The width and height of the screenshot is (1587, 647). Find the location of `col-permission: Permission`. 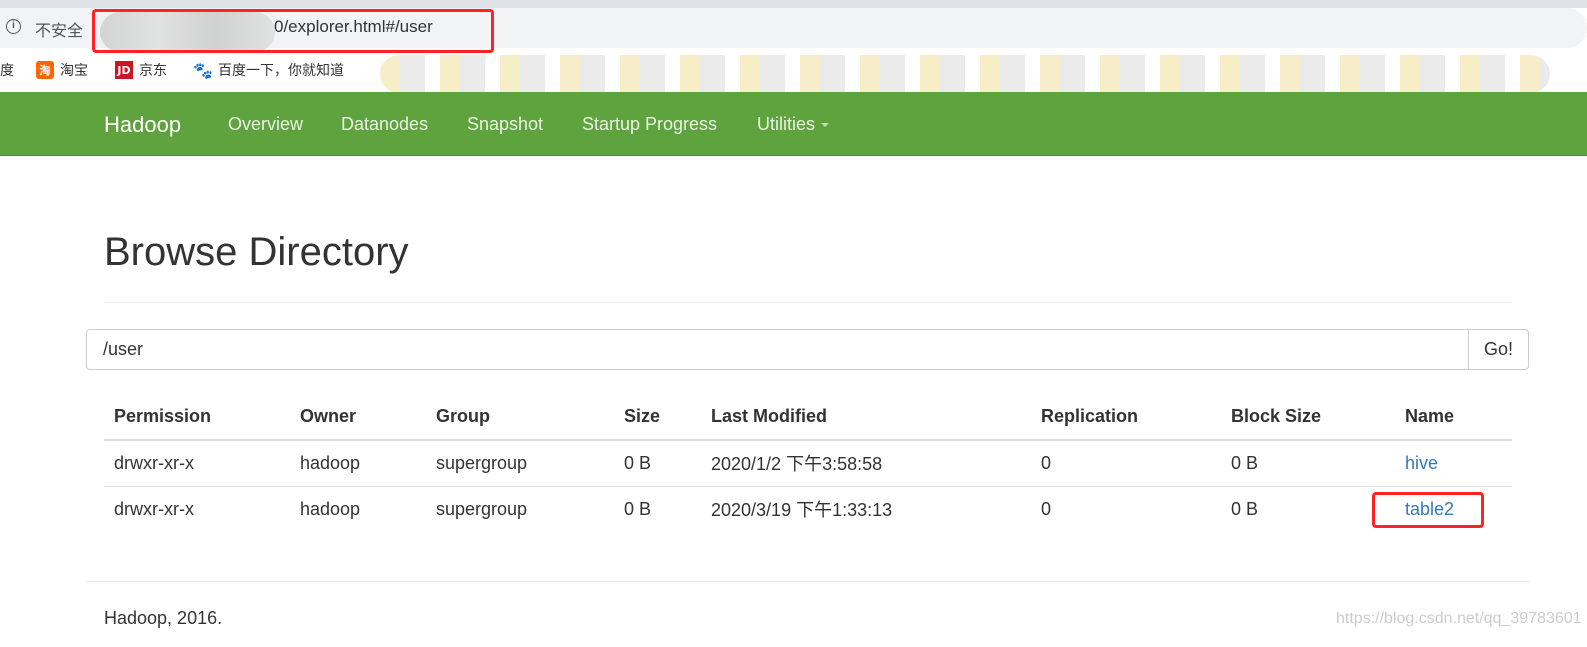

col-permission: Permission is located at coordinates (197, 417).